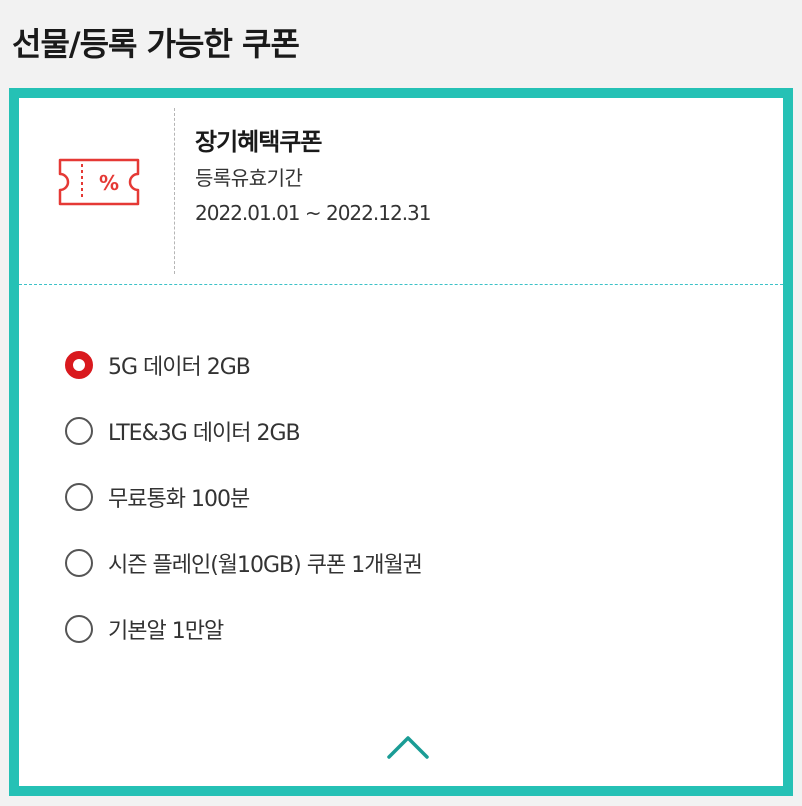  Describe the element at coordinates (313, 212) in the screenshot. I see `validity-period-value: 2022.01.01 ~ 2022.12.31` at that location.